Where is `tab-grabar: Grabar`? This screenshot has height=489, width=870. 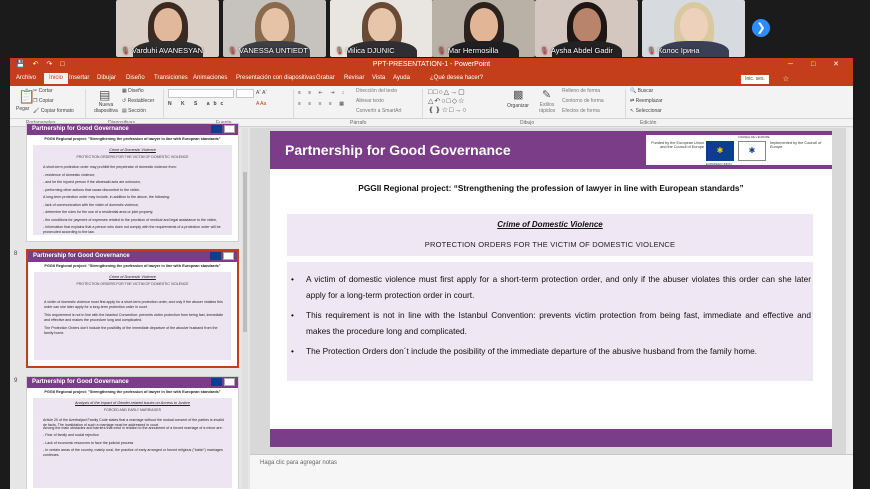 tab-grabar: Grabar is located at coordinates (325, 78).